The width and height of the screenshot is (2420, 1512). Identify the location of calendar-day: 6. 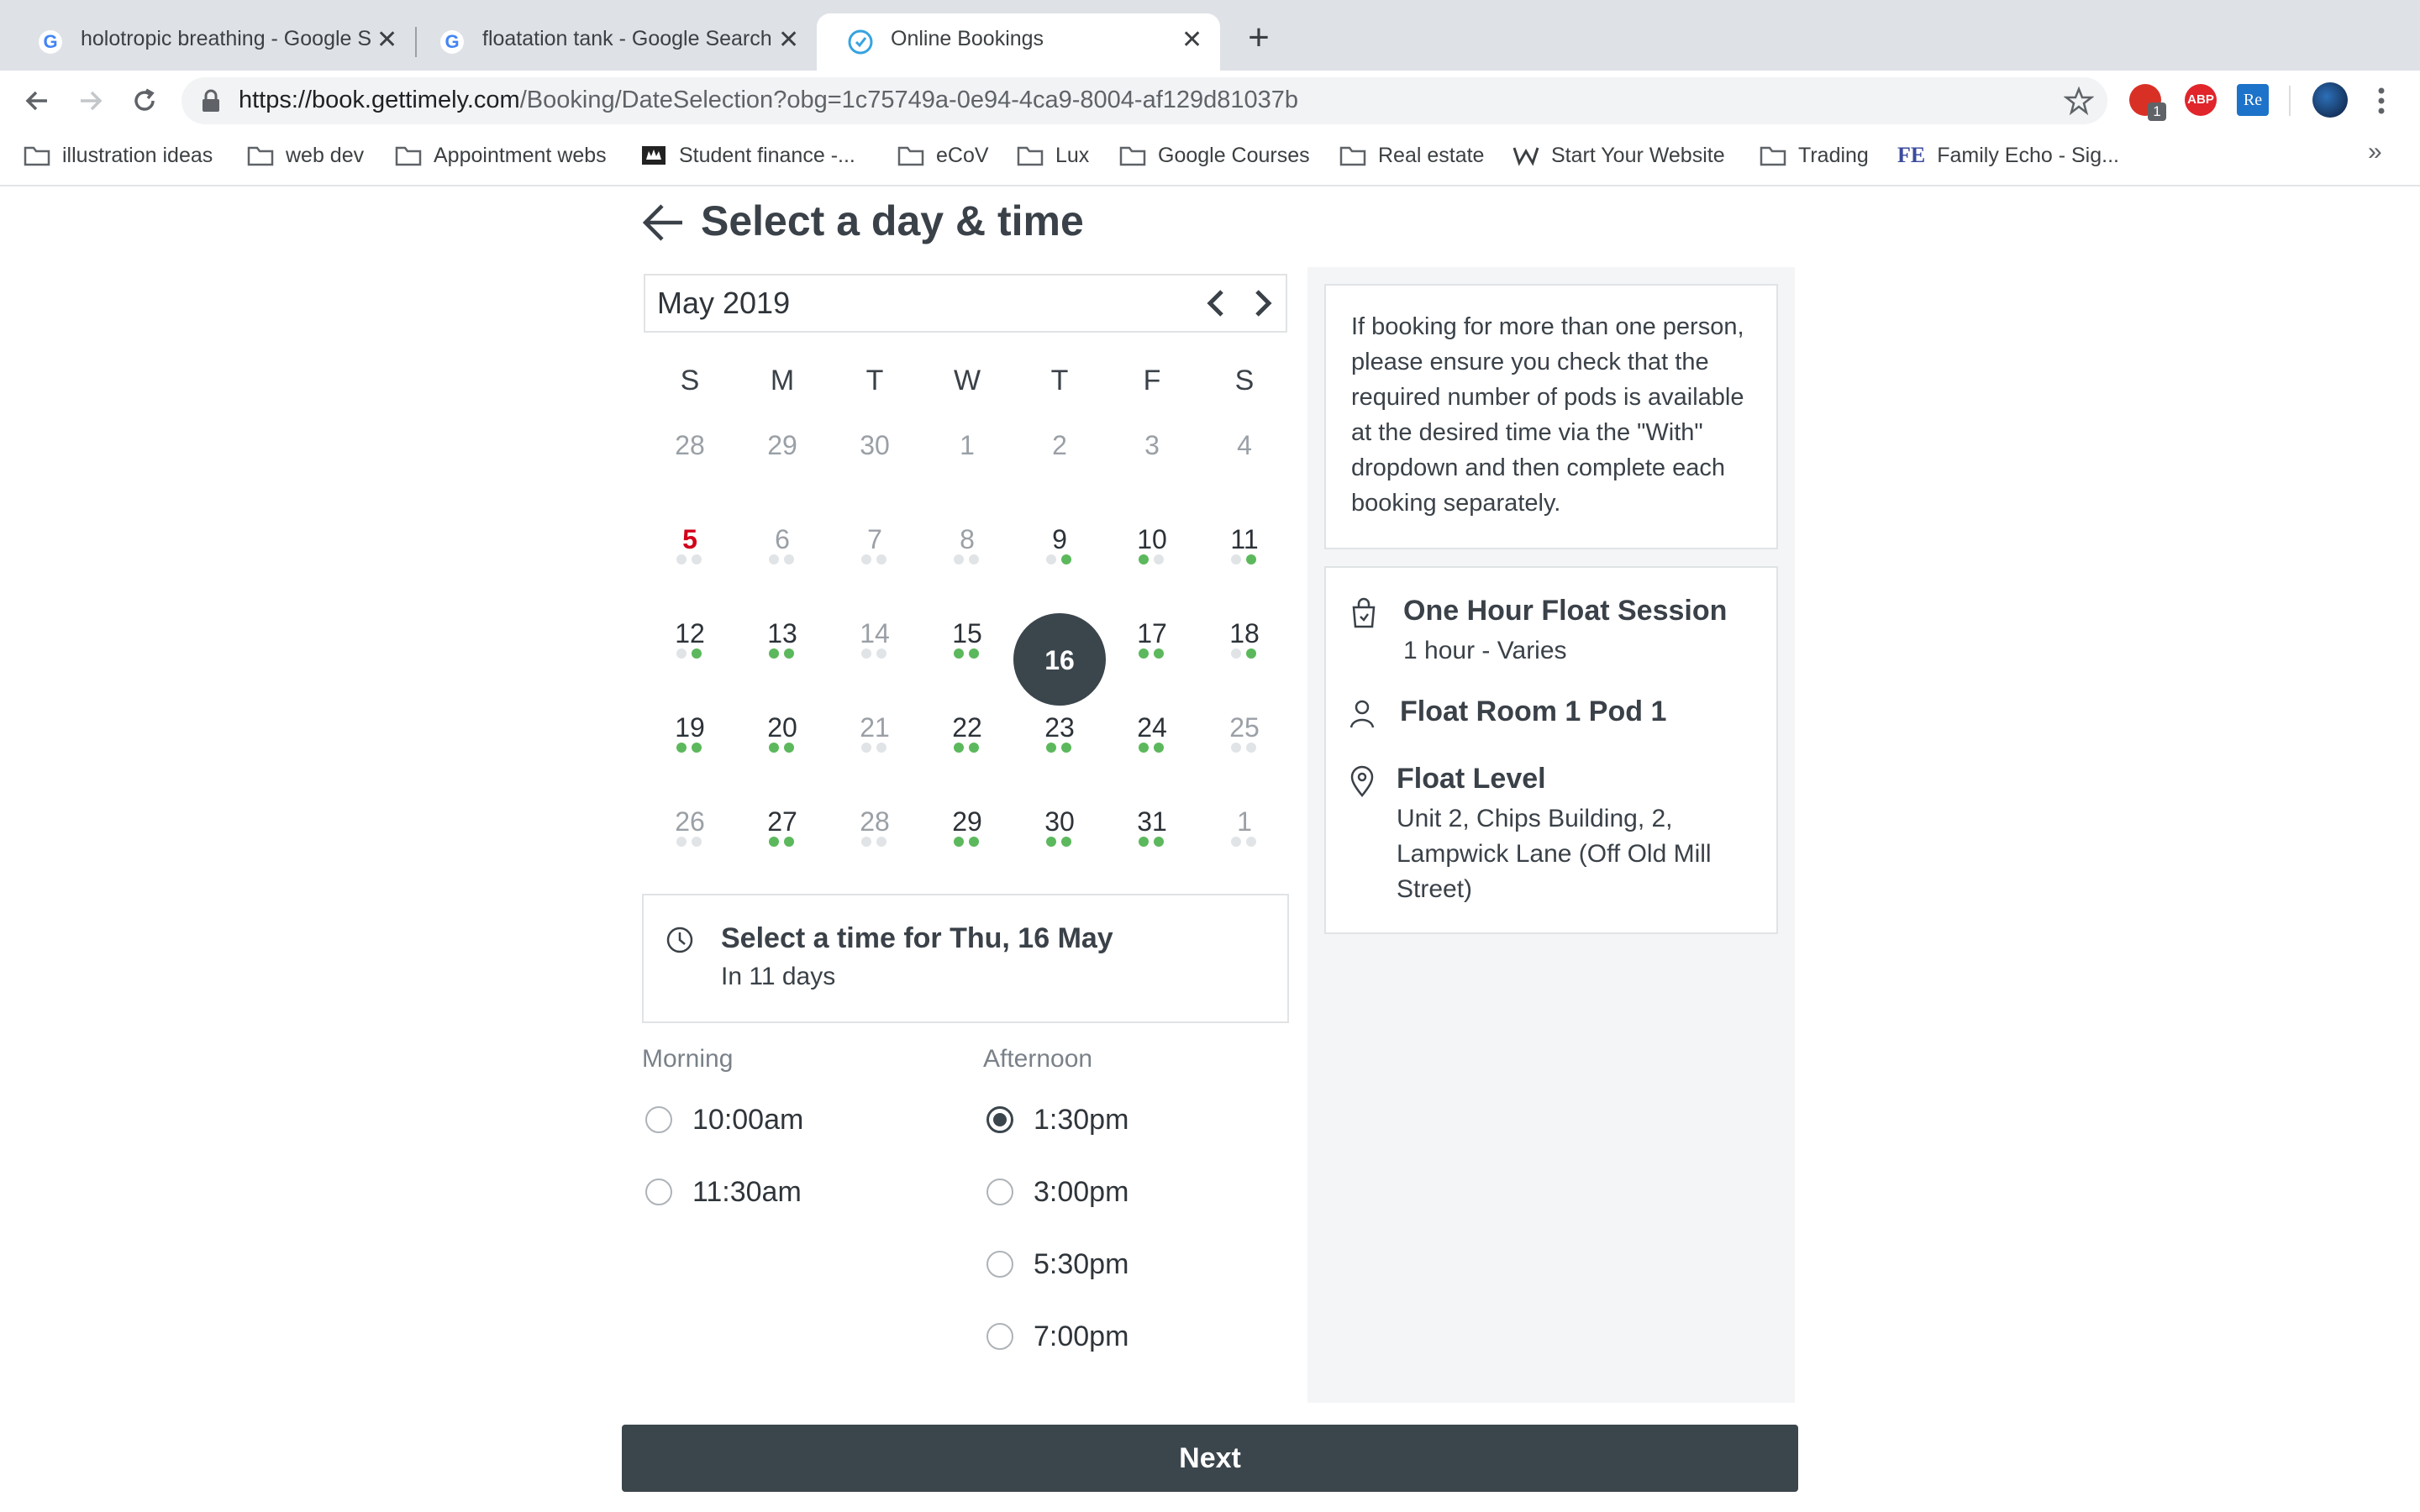
(782, 547).